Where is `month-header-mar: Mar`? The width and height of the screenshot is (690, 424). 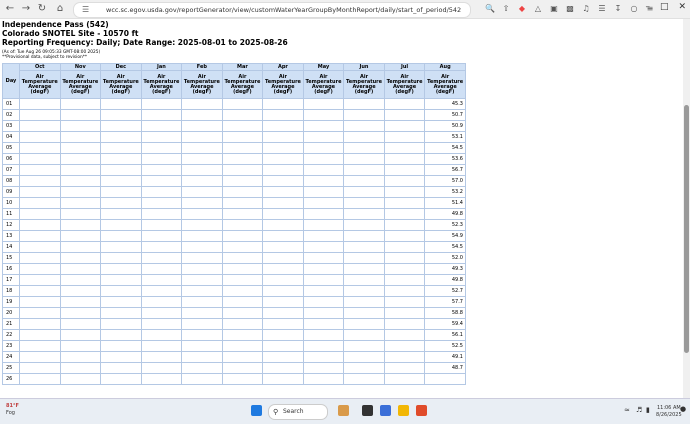 month-header-mar: Mar is located at coordinates (242, 67).